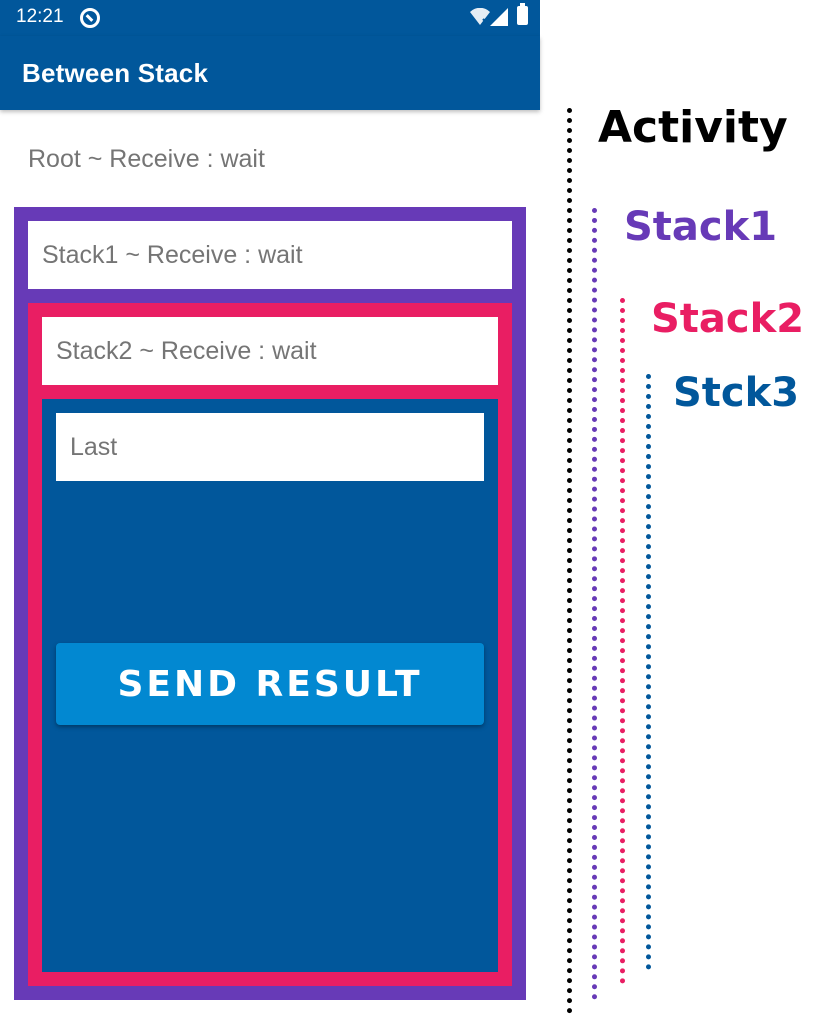  What do you see at coordinates (40, 16) in the screenshot?
I see `status-time: 12:21` at bounding box center [40, 16].